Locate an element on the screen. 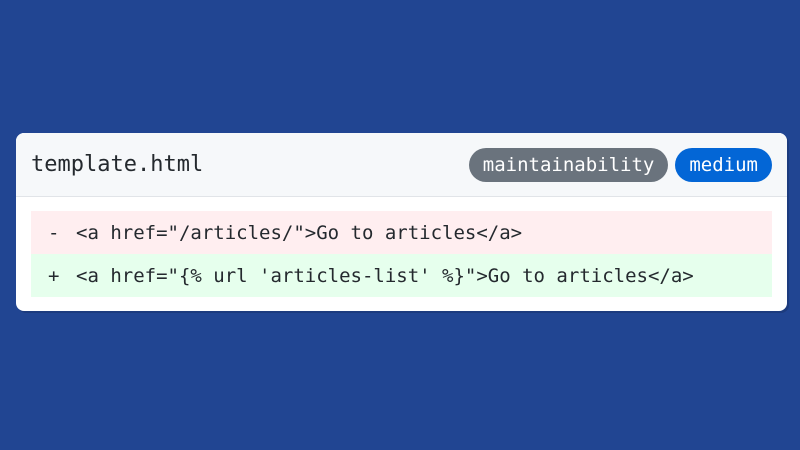 The image size is (800, 450). badge-group: maintainability medium is located at coordinates (620, 164).